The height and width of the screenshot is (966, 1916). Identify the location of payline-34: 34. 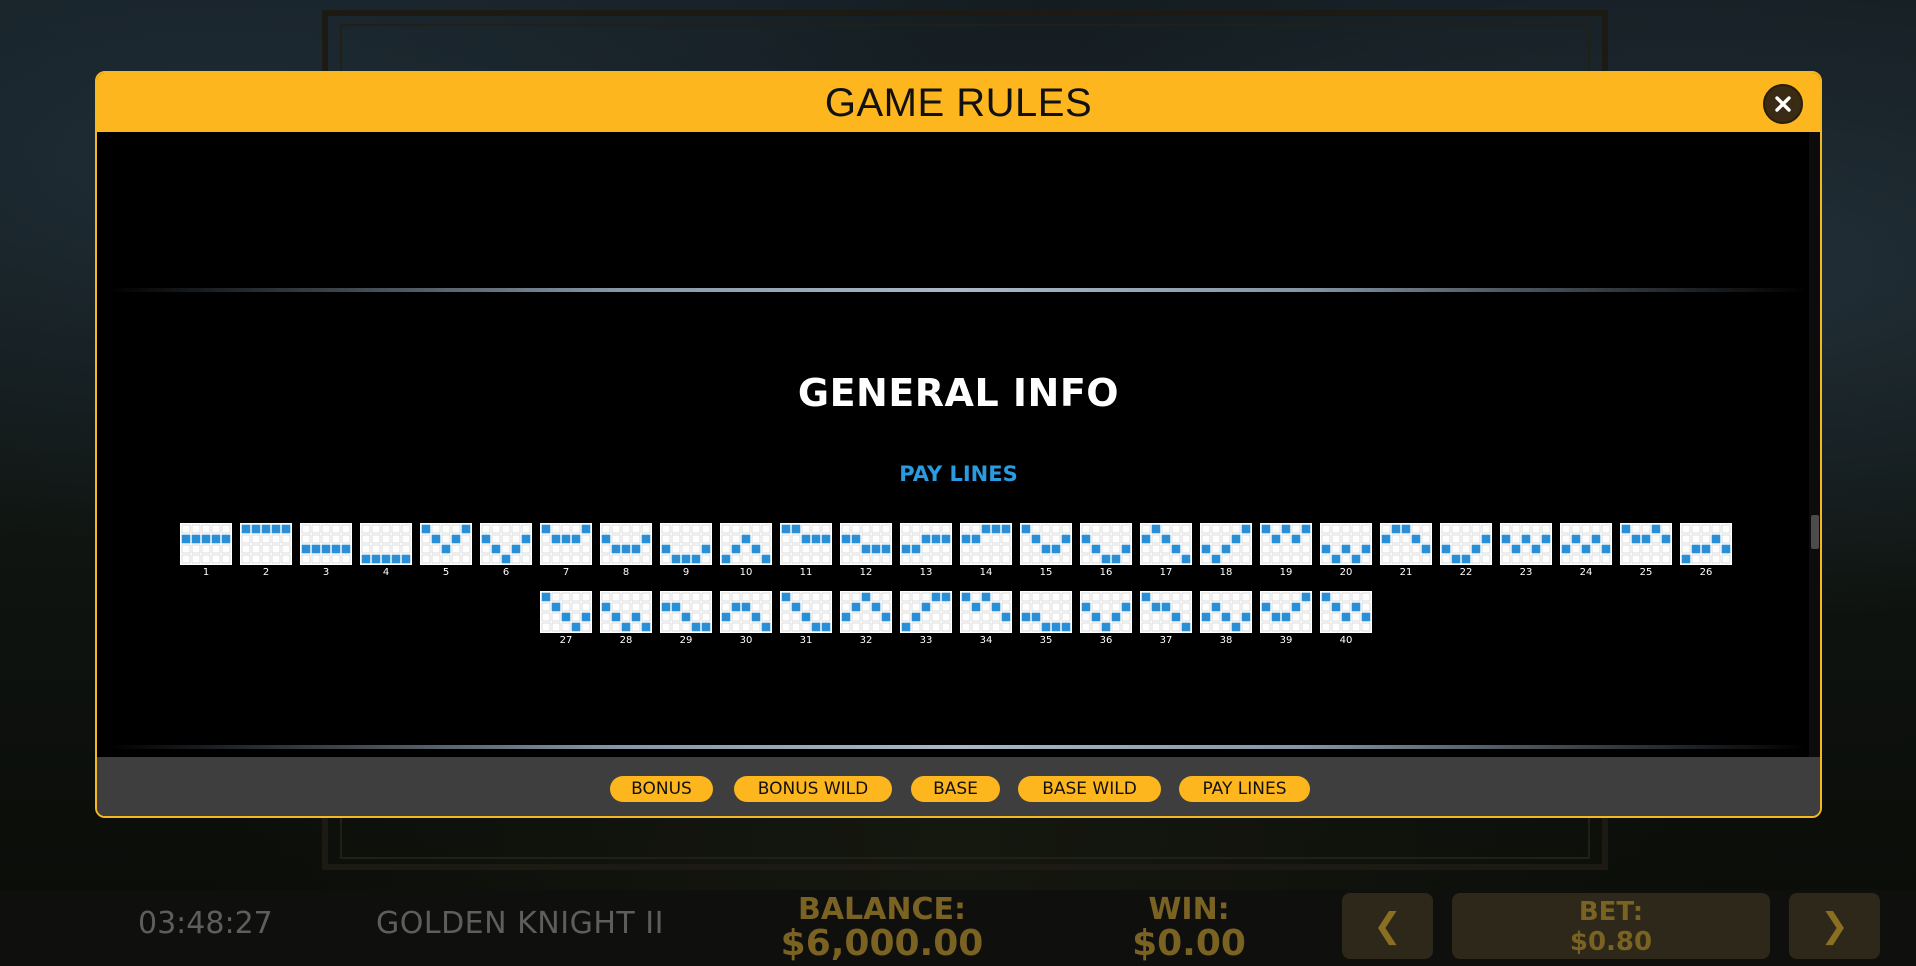
(986, 618).